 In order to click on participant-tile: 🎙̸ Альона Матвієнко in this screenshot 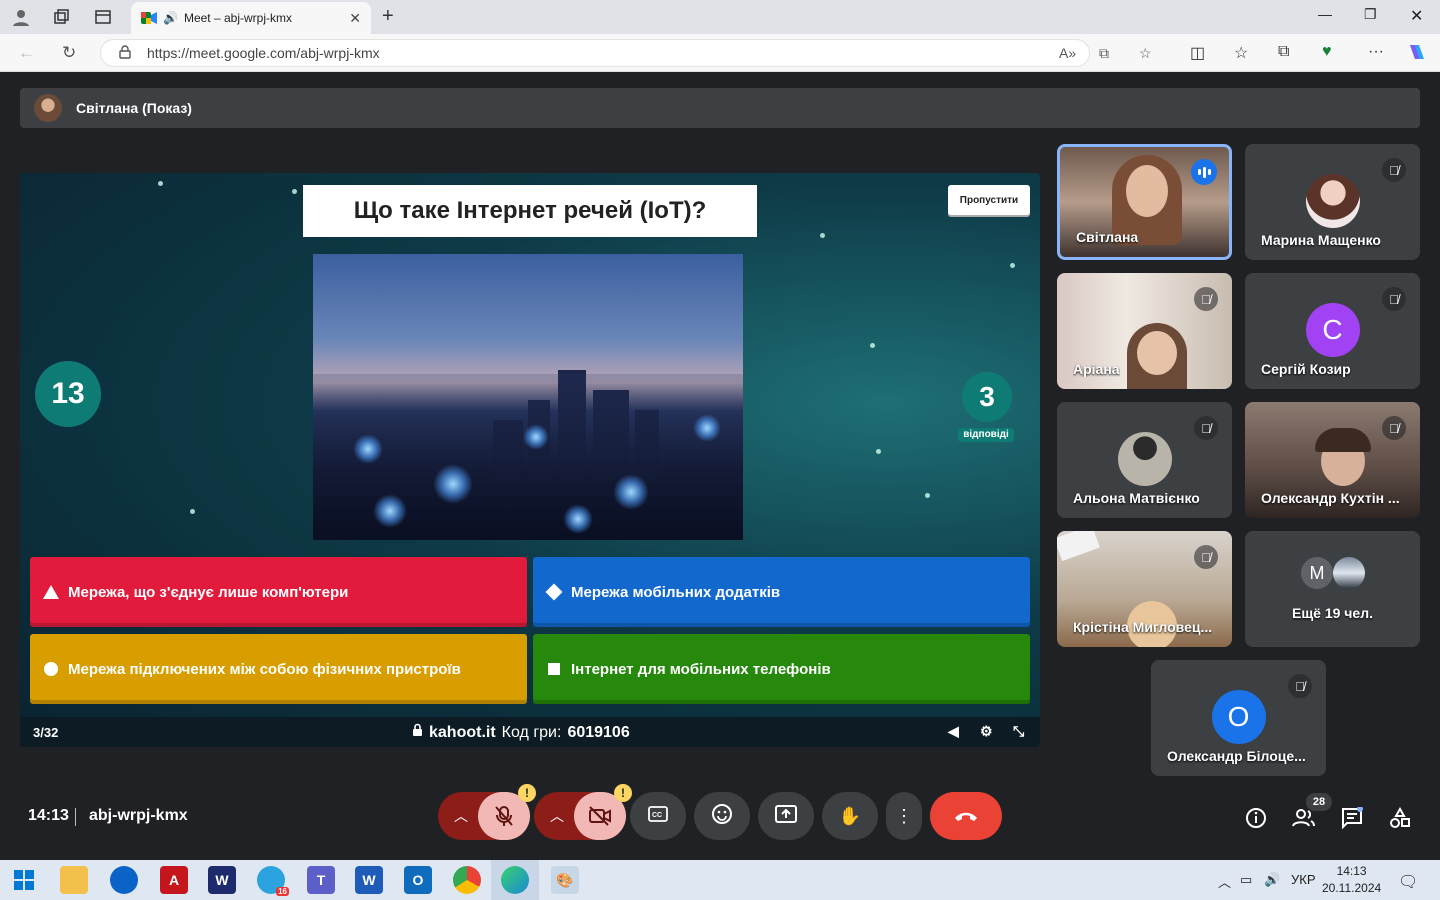, I will do `click(1144, 460)`.